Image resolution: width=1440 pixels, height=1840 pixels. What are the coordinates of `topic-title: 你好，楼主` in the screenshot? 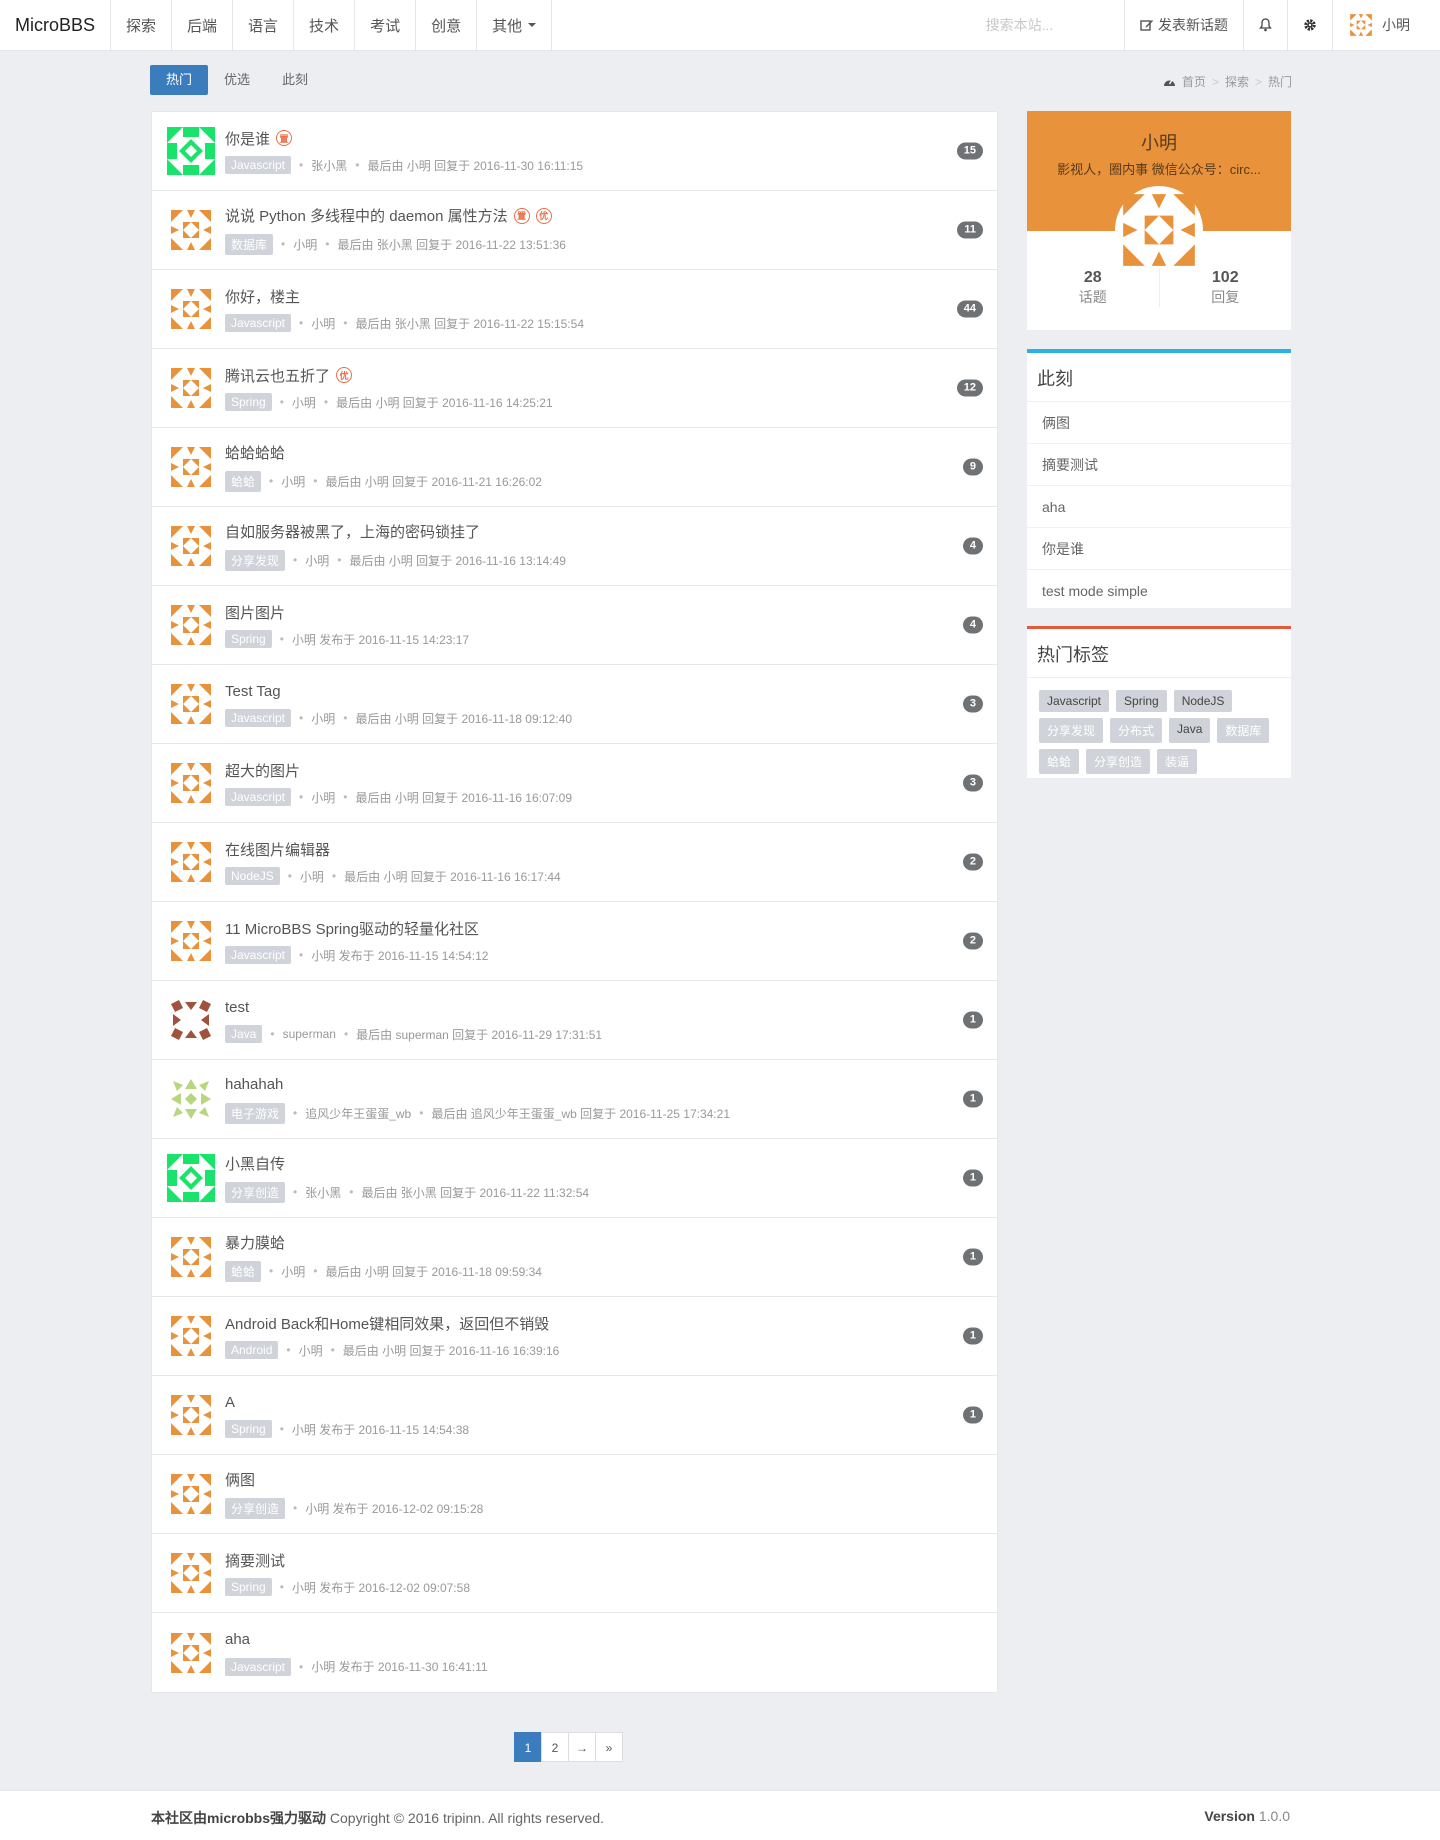 It's located at (262, 296).